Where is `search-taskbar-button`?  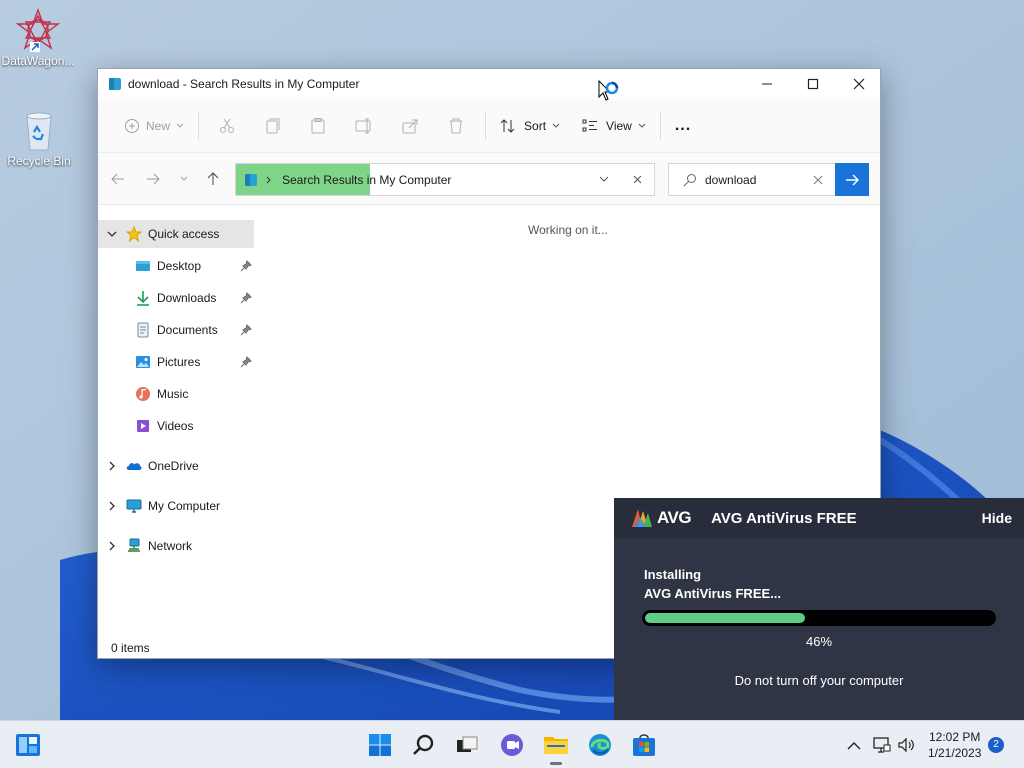
search-taskbar-button is located at coordinates (424, 745).